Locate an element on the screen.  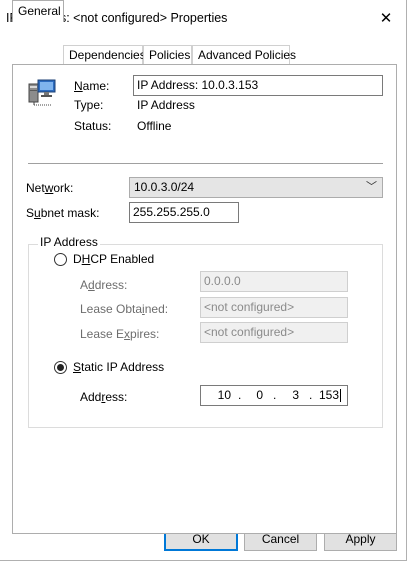
tab-advanced-policies: Advanced Policies is located at coordinates (244, 54).